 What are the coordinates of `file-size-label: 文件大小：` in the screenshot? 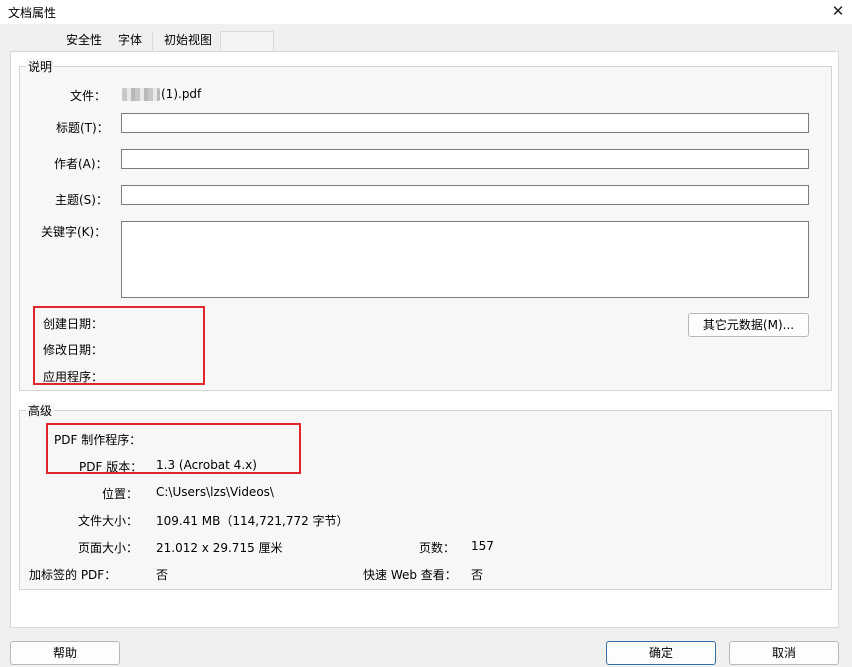 It's located at (108, 521).